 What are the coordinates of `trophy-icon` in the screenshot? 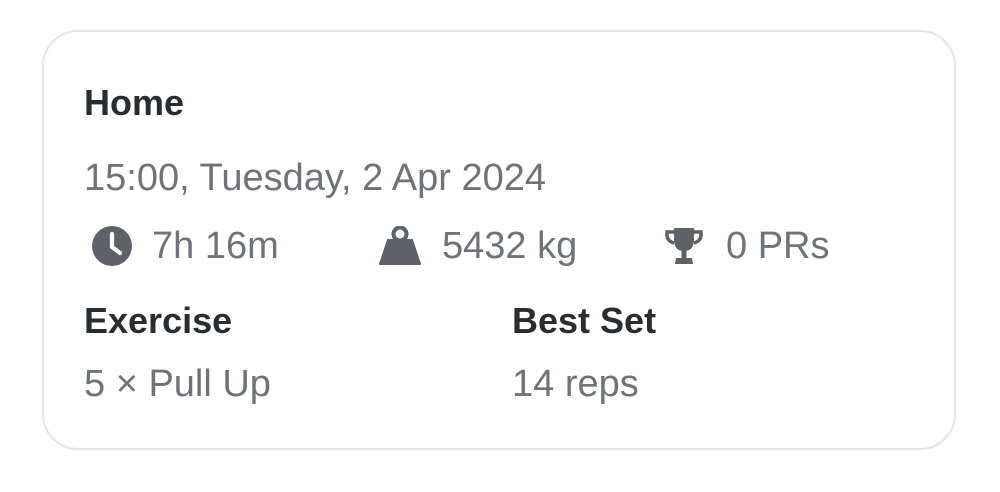 It's located at (684, 246).